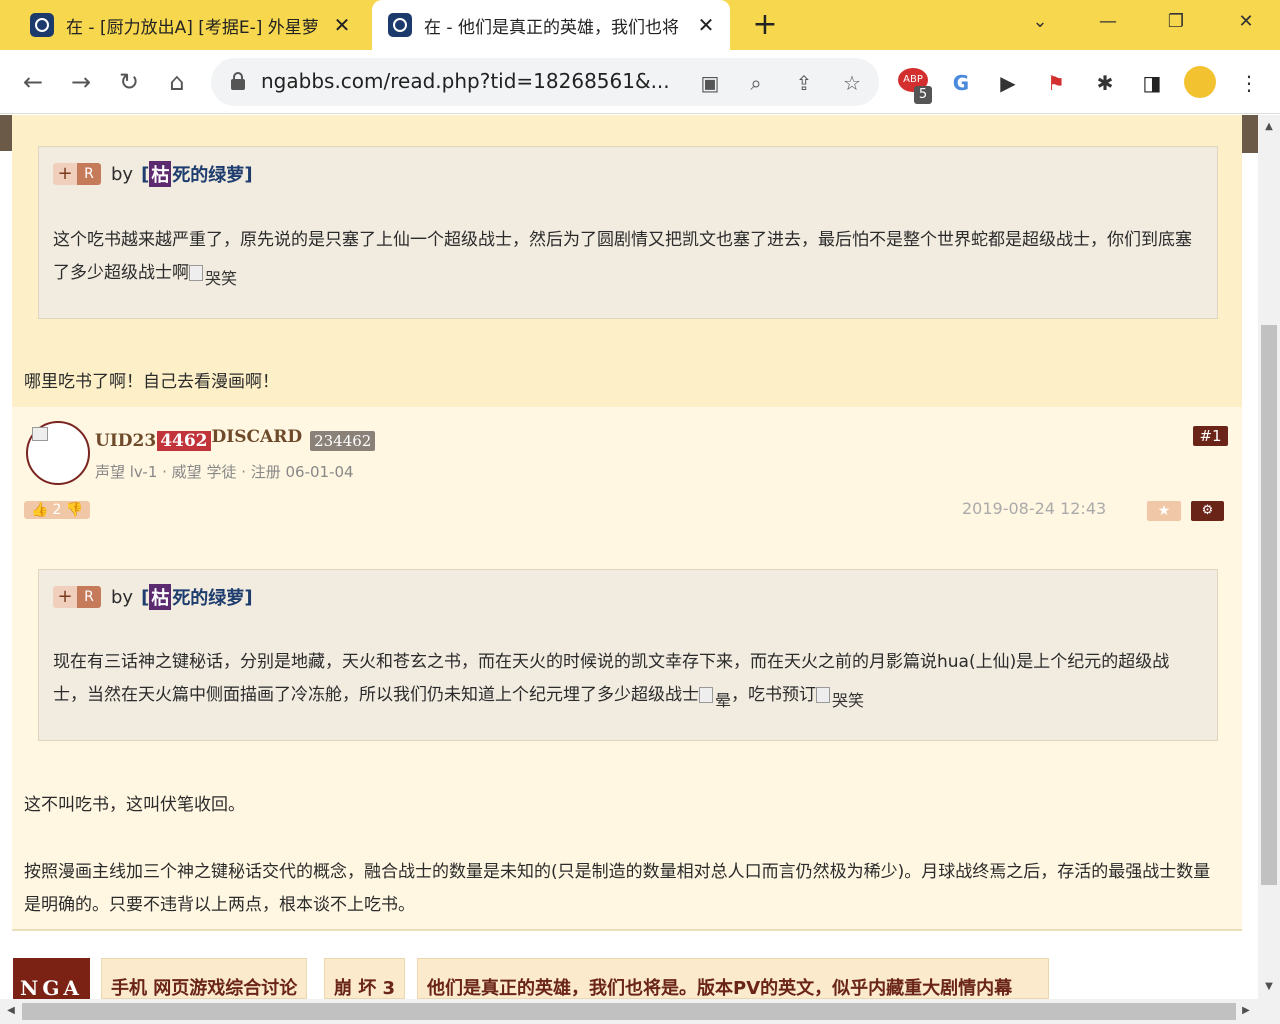 This screenshot has width=1280, height=1024. Describe the element at coordinates (11, 1011) in the screenshot. I see `scroll-left-icon: ◀` at that location.